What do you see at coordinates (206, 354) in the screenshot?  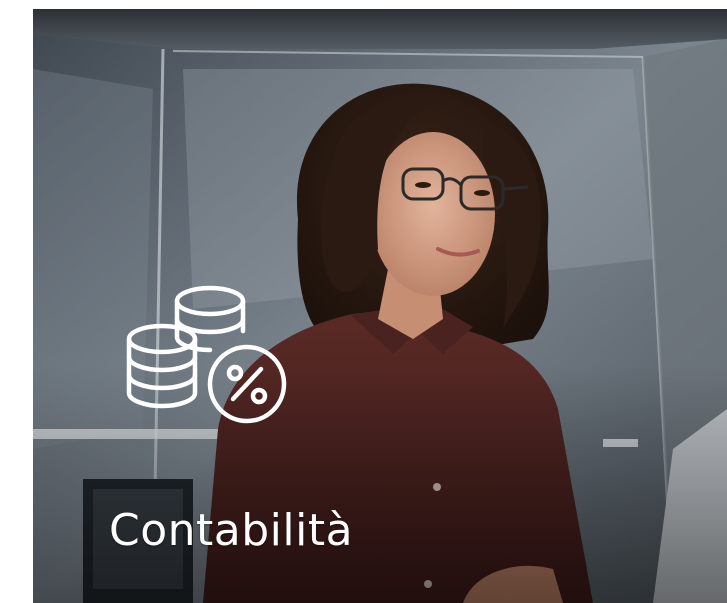 I see `coins-percent-icon` at bounding box center [206, 354].